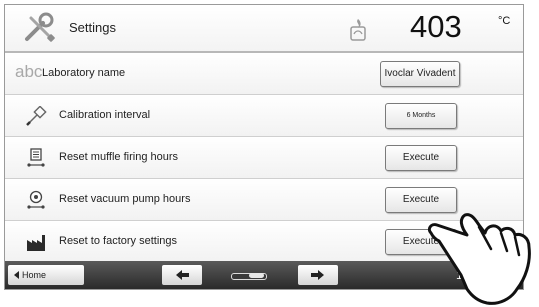 Image resolution: width=539 pixels, height=307 pixels. Describe the element at coordinates (84, 73) in the screenshot. I see `setting-label: Laboratory name` at that location.